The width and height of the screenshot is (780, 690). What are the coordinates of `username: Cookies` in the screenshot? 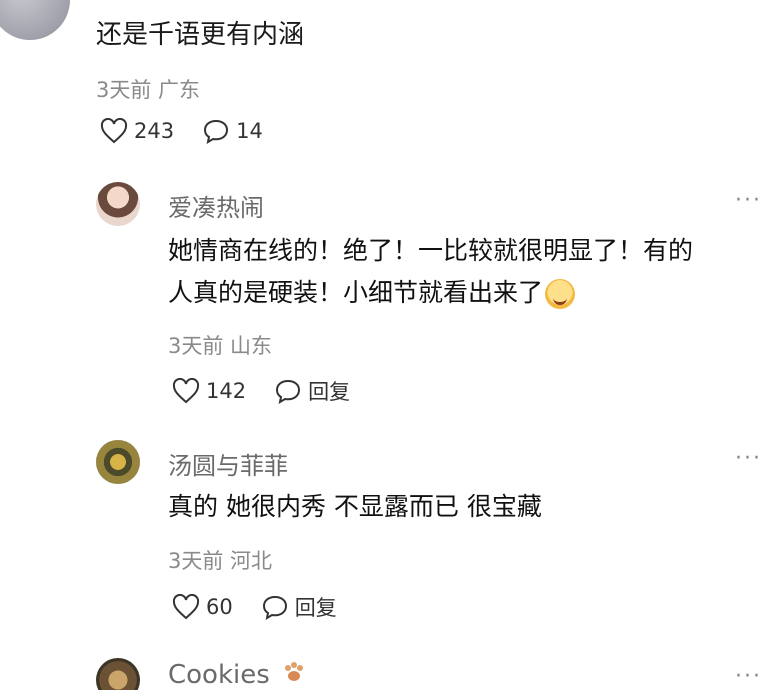 It's located at (219, 675).